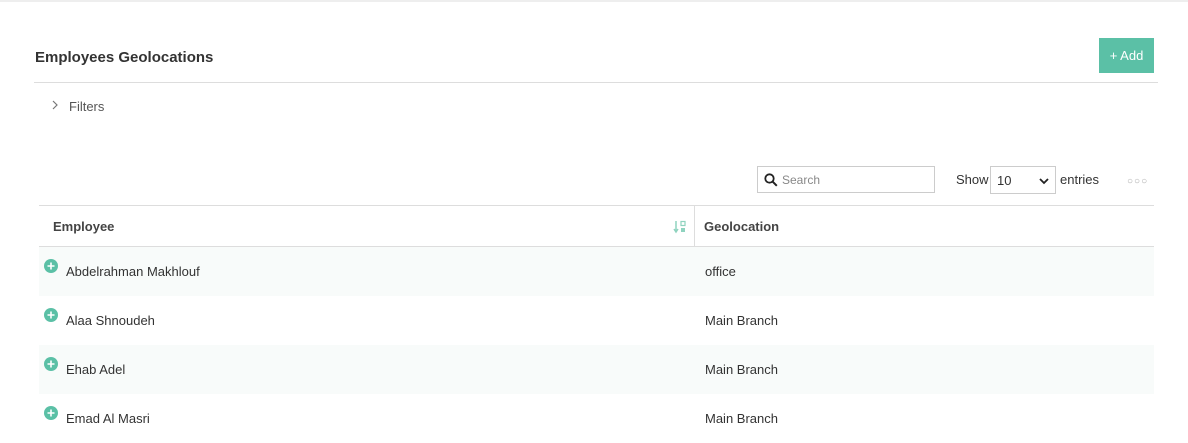 The image size is (1188, 443). What do you see at coordinates (596, 418) in the screenshot?
I see `table-row: Emad Al Masri Main Branch` at bounding box center [596, 418].